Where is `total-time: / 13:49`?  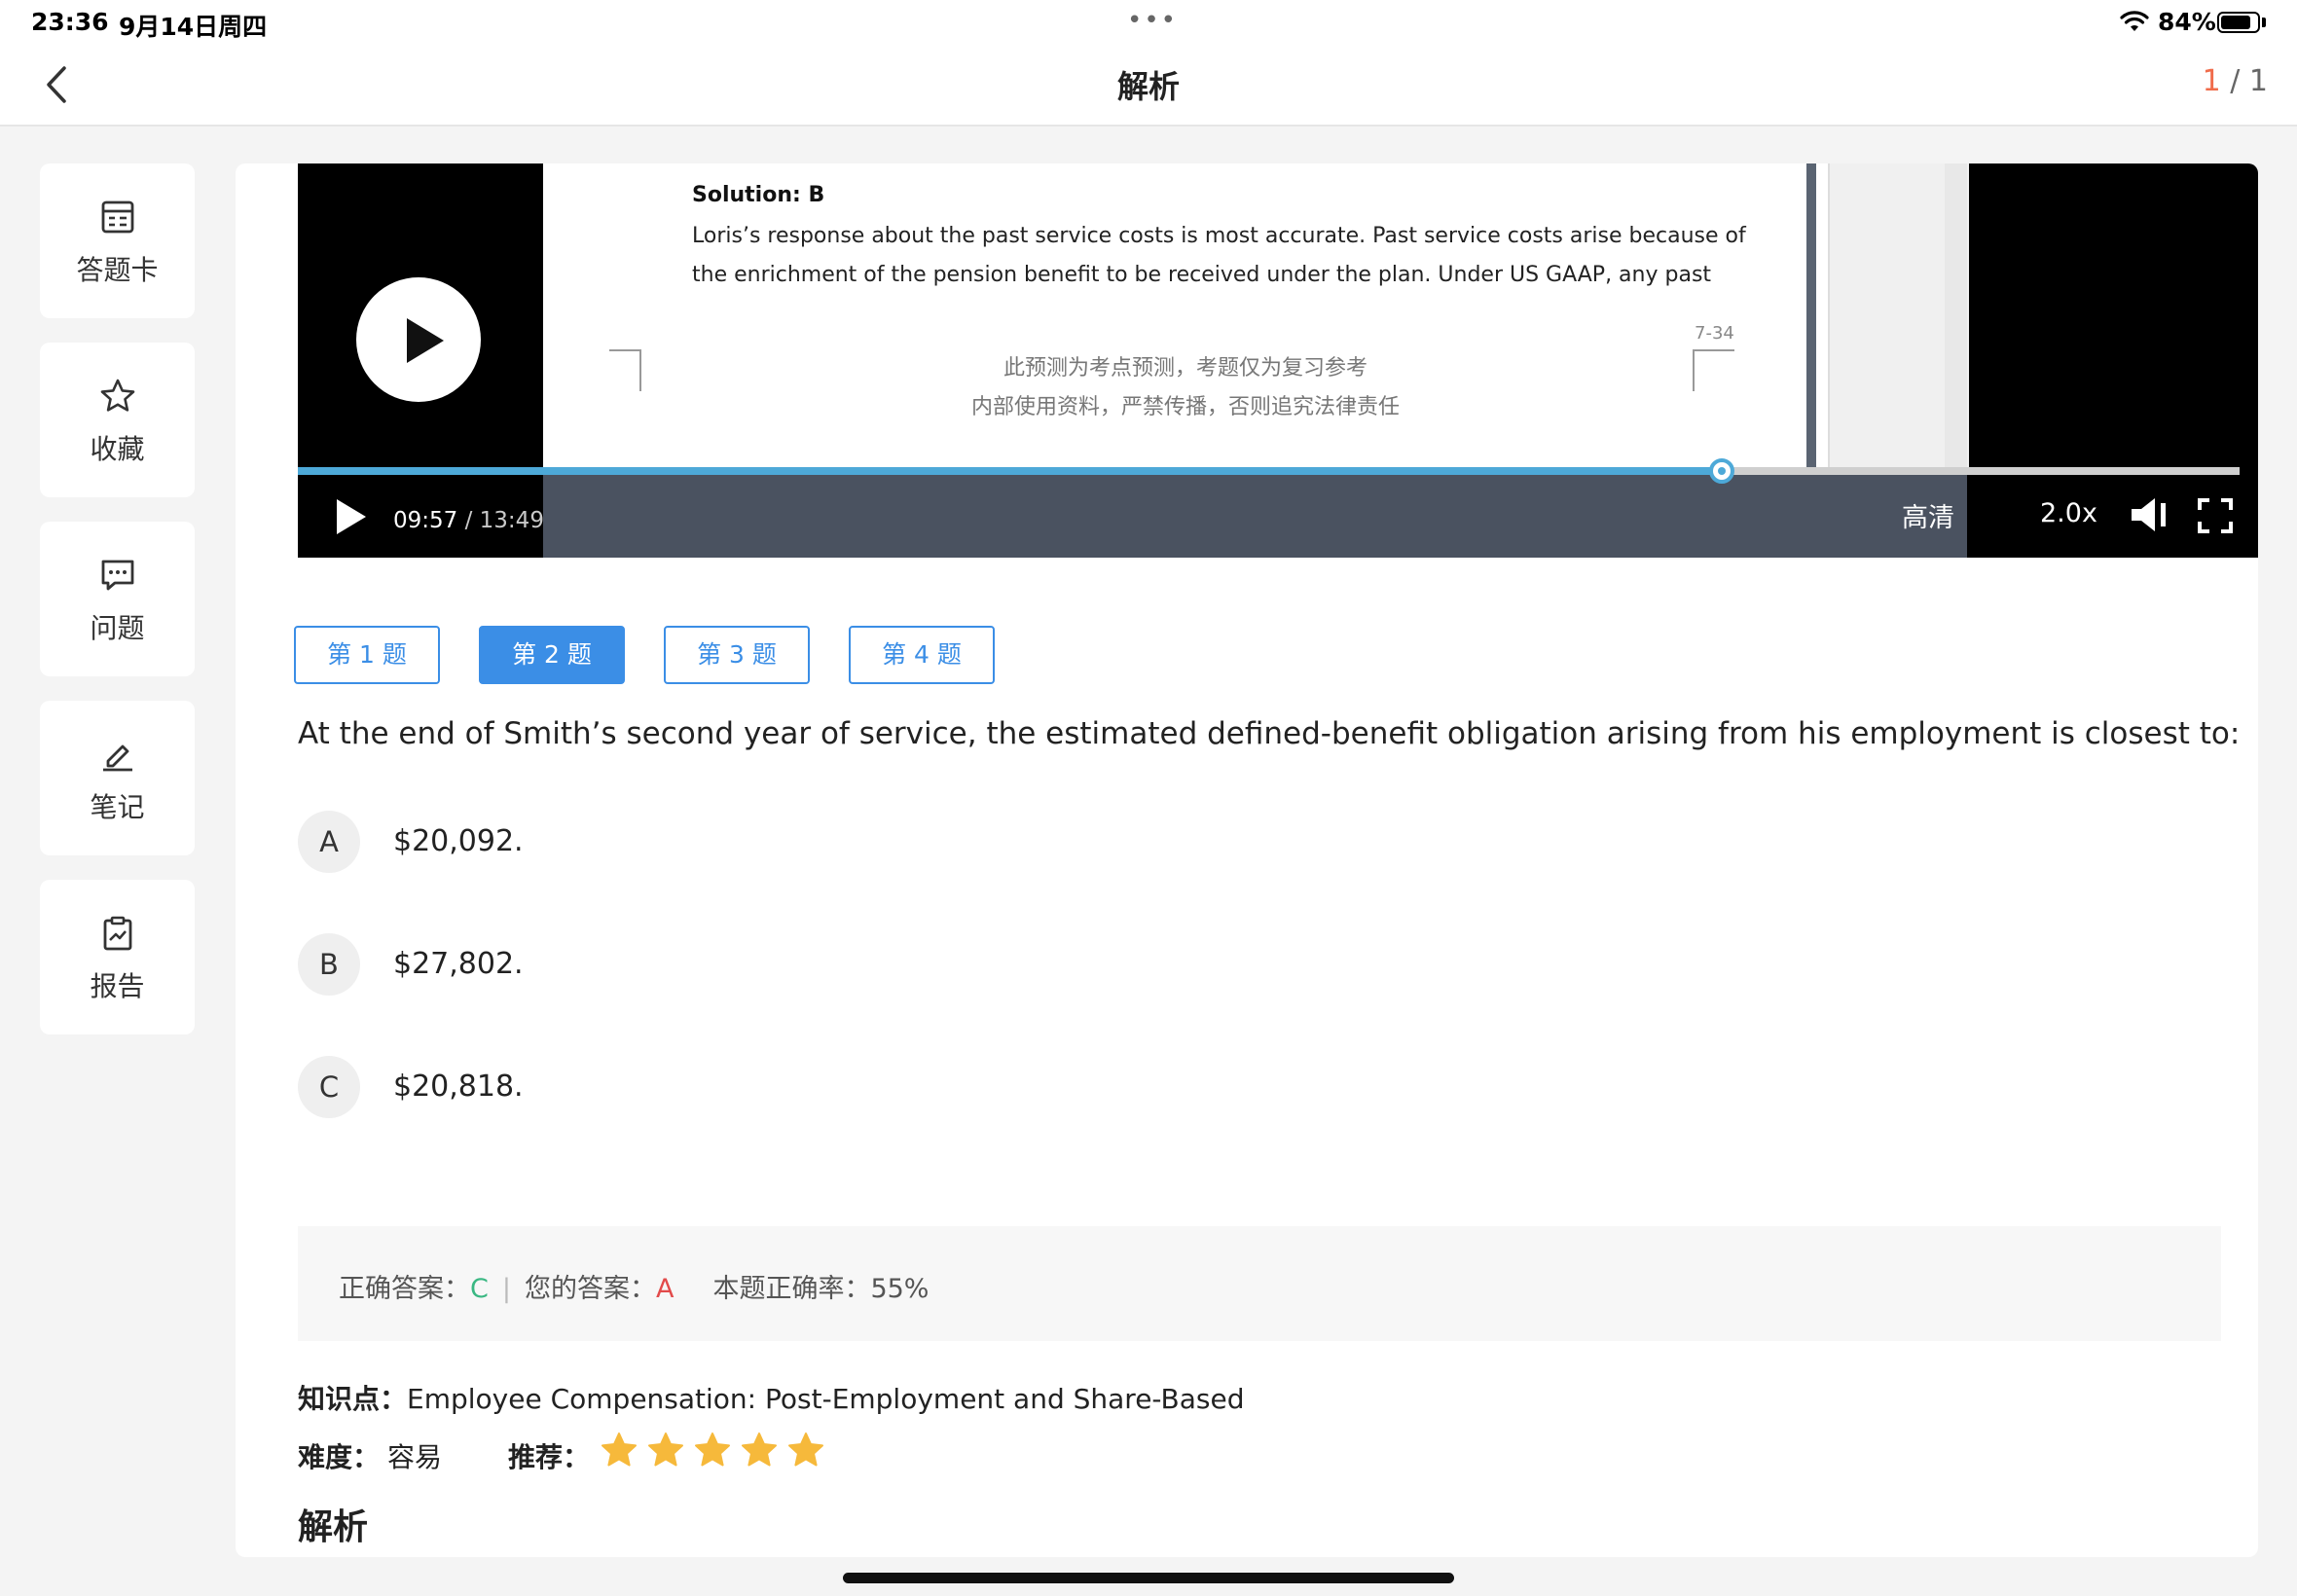 total-time: / 13:49 is located at coordinates (504, 520).